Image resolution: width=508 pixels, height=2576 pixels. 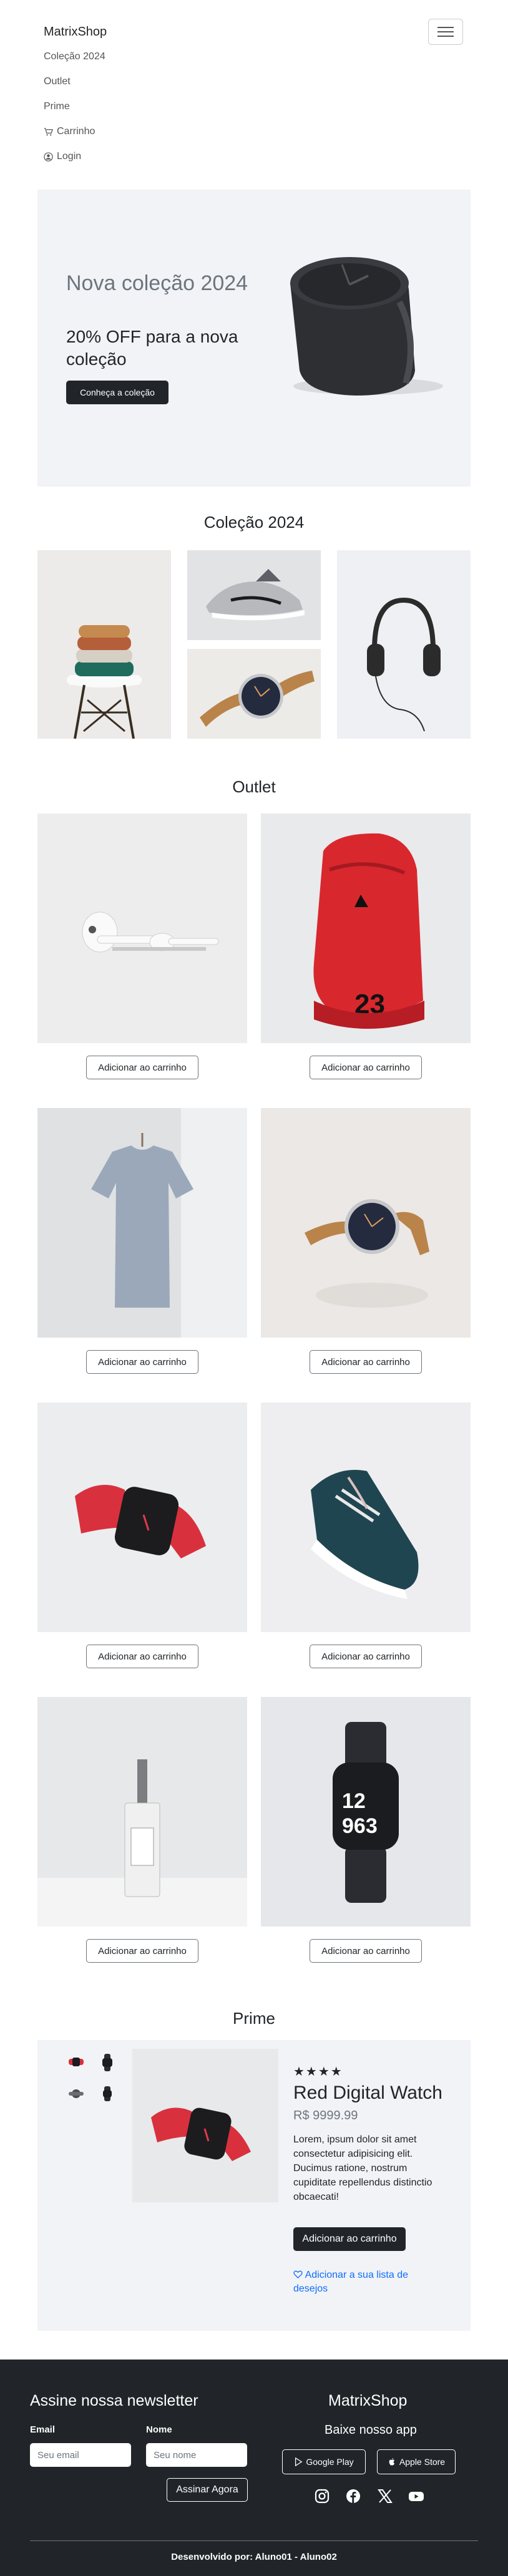 What do you see at coordinates (371, 2430) in the screenshot?
I see `app-download-title: Baixe nosso app` at bounding box center [371, 2430].